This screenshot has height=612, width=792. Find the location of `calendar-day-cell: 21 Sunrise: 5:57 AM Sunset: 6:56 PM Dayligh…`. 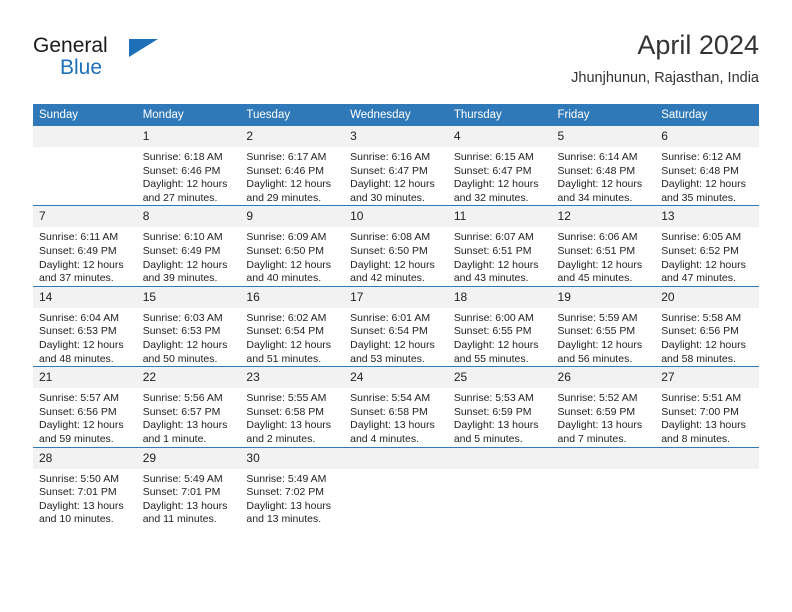

calendar-day-cell: 21 Sunrise: 5:57 AM Sunset: 6:56 PM Dayligh… is located at coordinates (85, 406).